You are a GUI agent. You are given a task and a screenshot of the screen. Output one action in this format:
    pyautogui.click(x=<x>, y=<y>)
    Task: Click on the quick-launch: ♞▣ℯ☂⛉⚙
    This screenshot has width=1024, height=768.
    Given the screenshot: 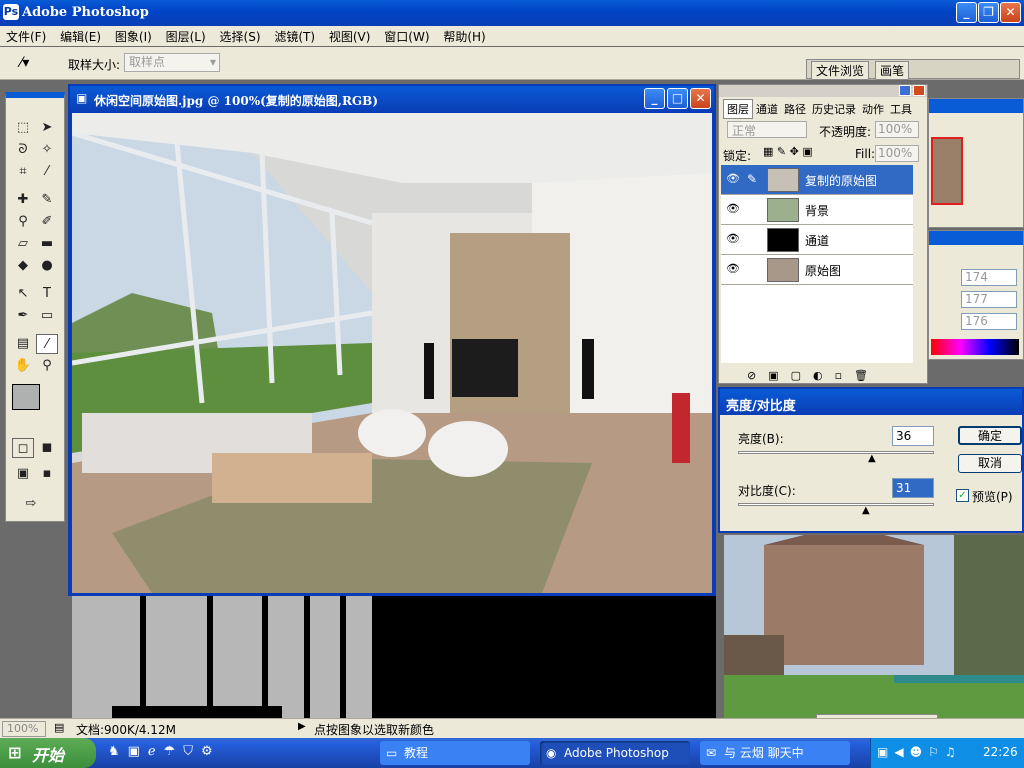 What is the action you would take?
    pyautogui.click(x=164, y=751)
    